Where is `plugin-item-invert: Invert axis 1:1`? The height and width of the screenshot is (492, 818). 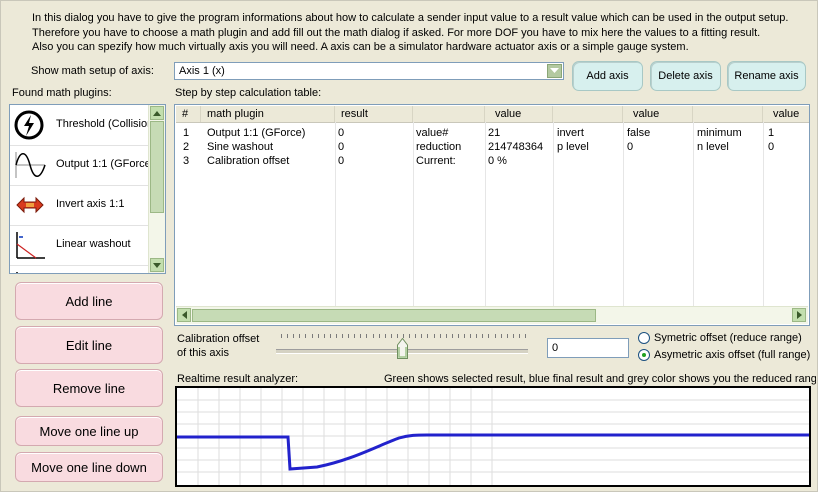
plugin-item-invert: Invert axis 1:1 is located at coordinates (80, 205).